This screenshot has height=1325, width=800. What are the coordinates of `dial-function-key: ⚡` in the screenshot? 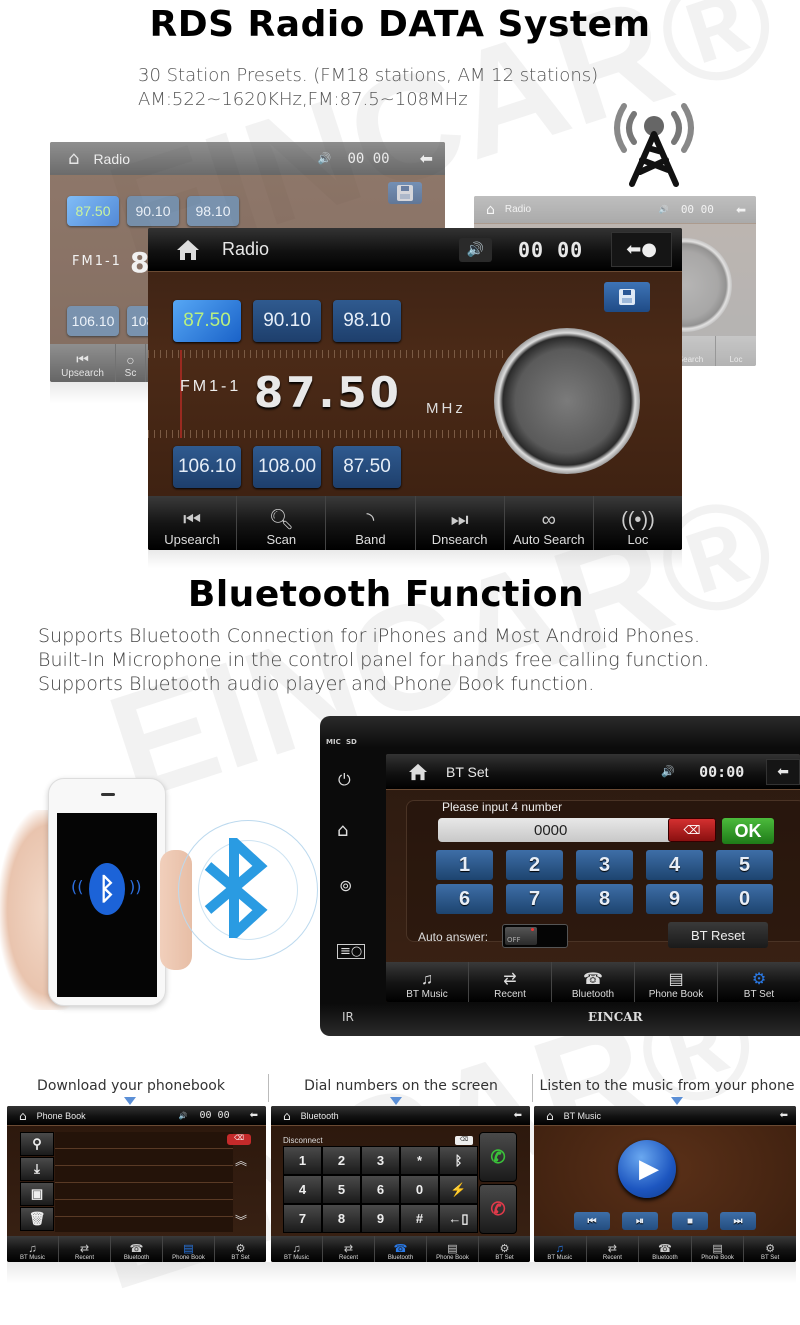 It's located at (458, 1189).